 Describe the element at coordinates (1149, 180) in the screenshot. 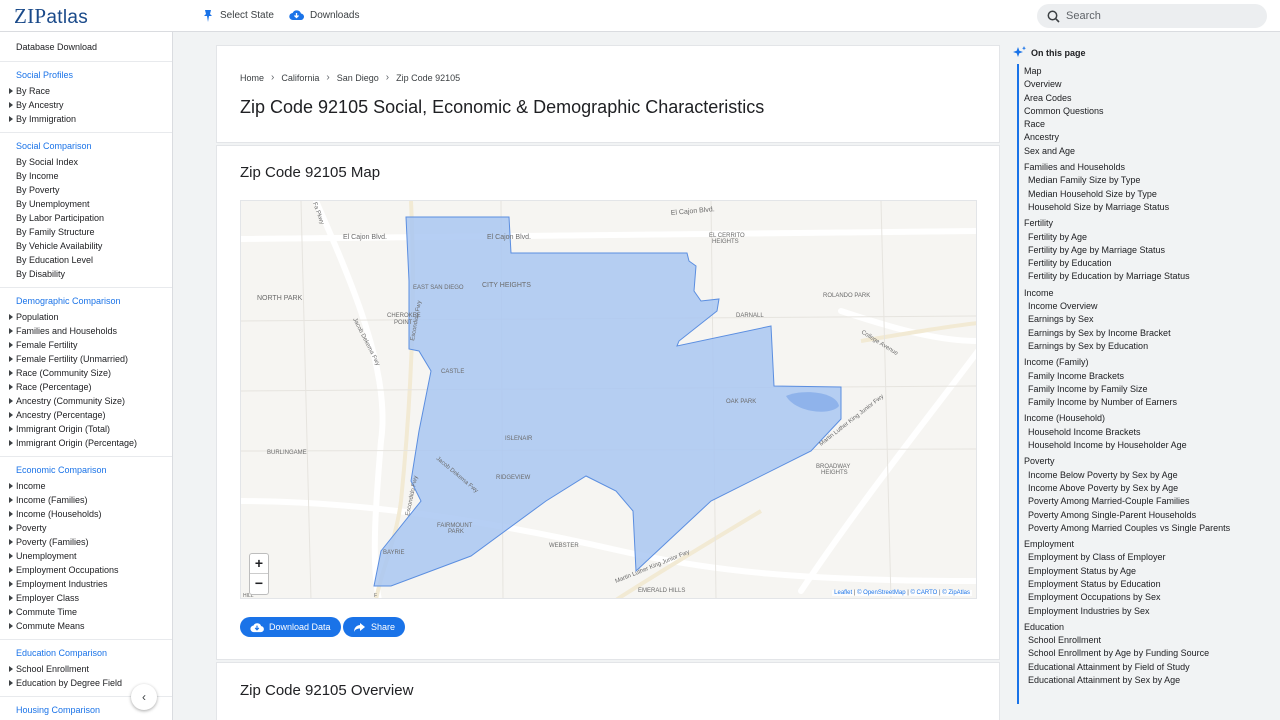

I see `toc-item: Median Family Size by Type` at that location.